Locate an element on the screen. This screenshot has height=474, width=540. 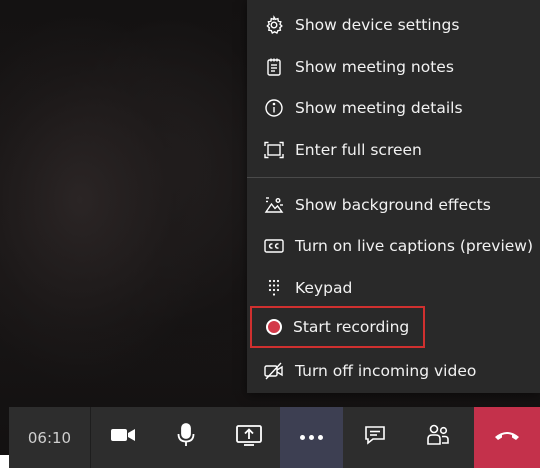
fullscreen-icon is located at coordinates (274, 150).